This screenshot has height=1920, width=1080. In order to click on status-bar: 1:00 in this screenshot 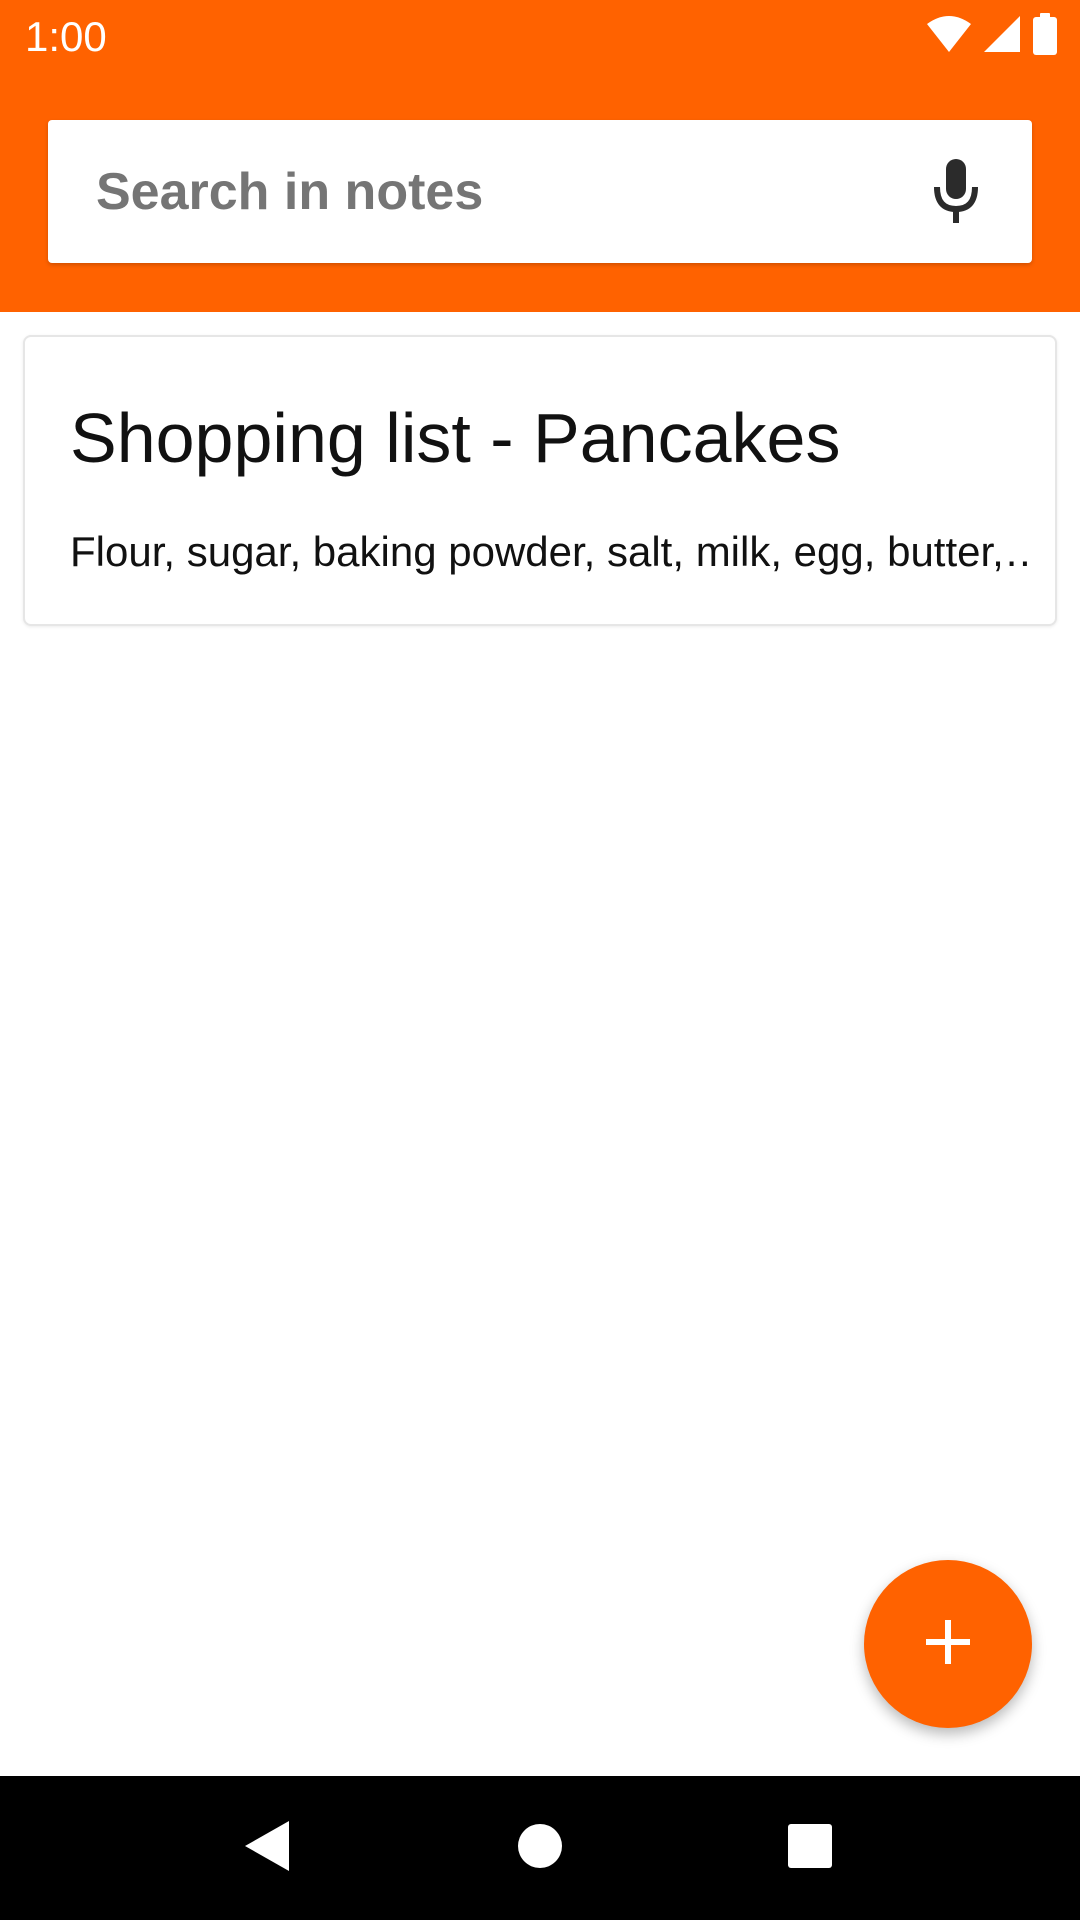, I will do `click(540, 37)`.